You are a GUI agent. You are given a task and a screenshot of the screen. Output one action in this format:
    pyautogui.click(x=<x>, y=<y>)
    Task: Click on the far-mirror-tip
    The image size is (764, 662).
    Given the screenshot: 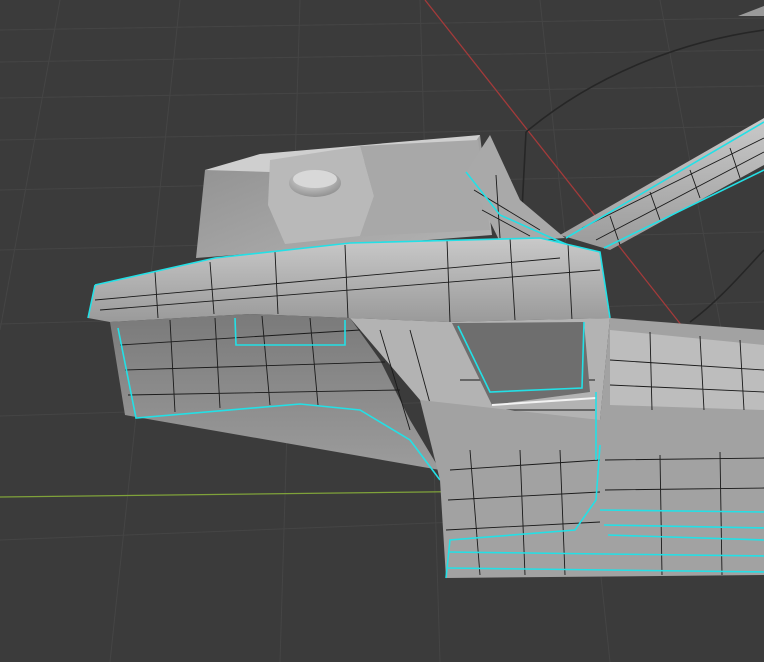 What is the action you would take?
    pyautogui.click(x=751, y=11)
    